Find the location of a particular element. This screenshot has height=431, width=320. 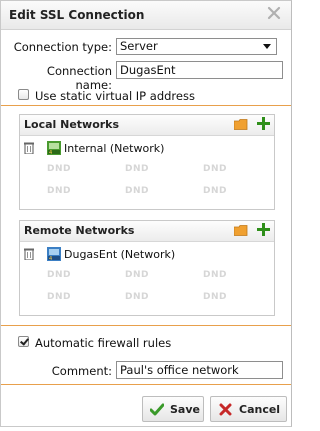

close-icon is located at coordinates (274, 13).